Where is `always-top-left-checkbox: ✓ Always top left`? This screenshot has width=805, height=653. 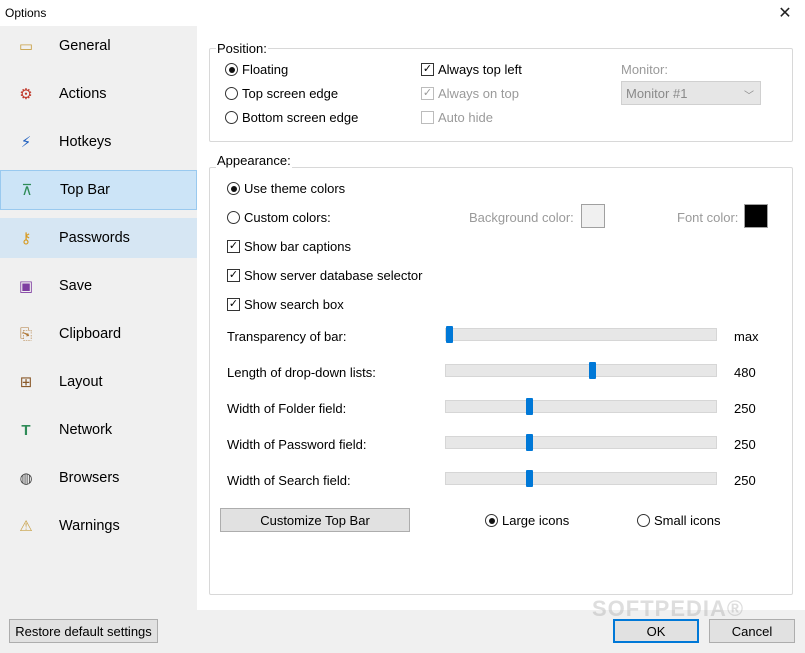
always-top-left-checkbox: ✓ Always top left is located at coordinates (471, 69).